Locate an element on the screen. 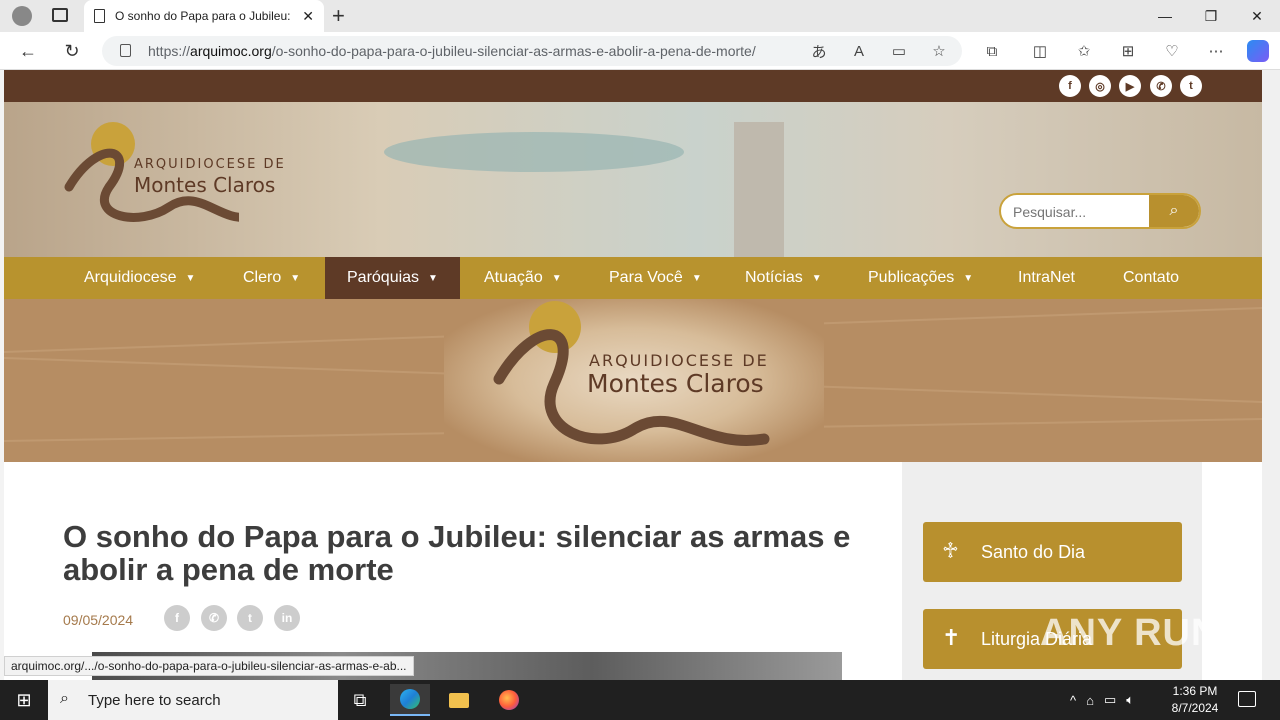 This screenshot has height=720, width=1280. whatsapp-icon: ✆ is located at coordinates (1161, 86).